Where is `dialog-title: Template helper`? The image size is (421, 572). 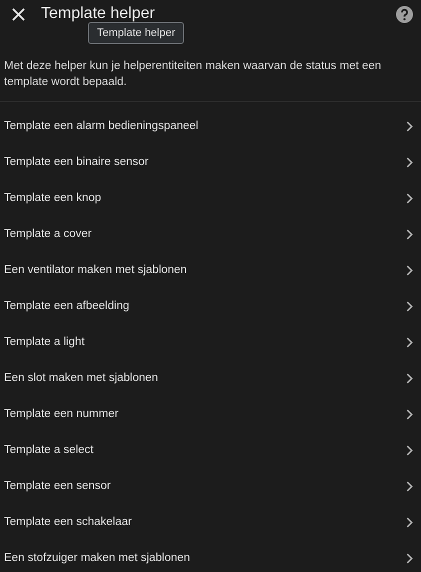
dialog-title: Template helper is located at coordinates (98, 14).